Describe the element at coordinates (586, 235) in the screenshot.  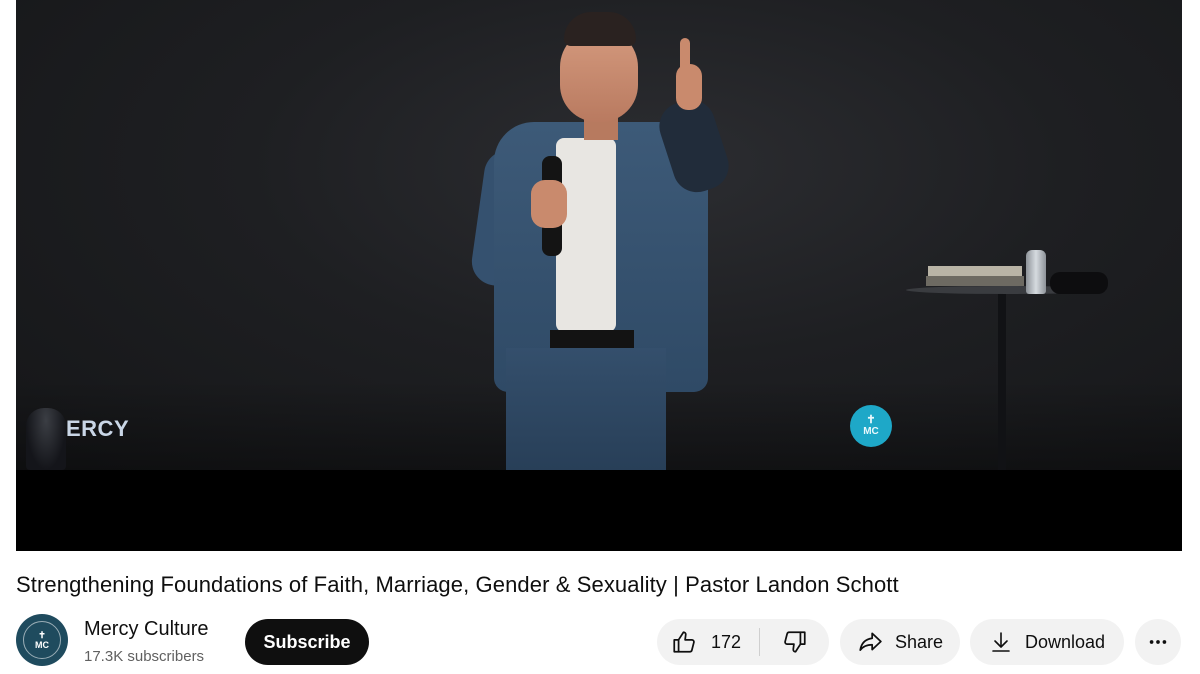
I see `presenter-shirt` at that location.